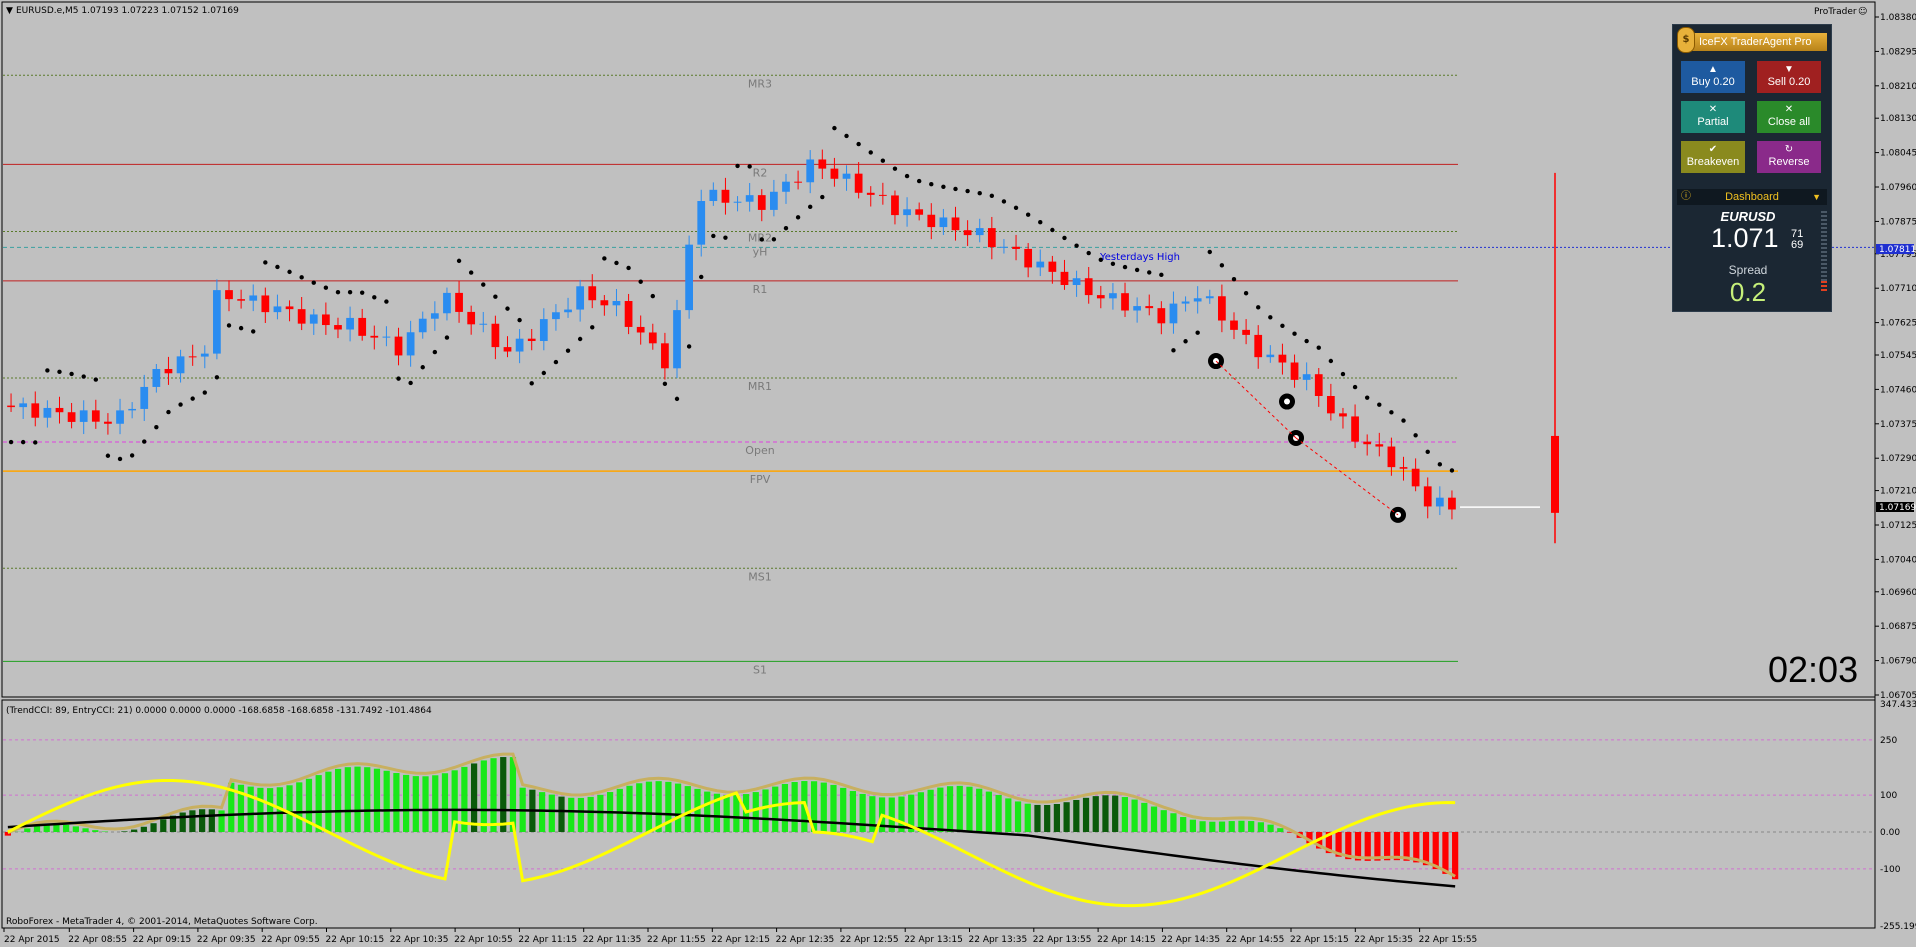  I want to click on dashboard-toggle: ⓘ Dashboard ▼, so click(1752, 197).